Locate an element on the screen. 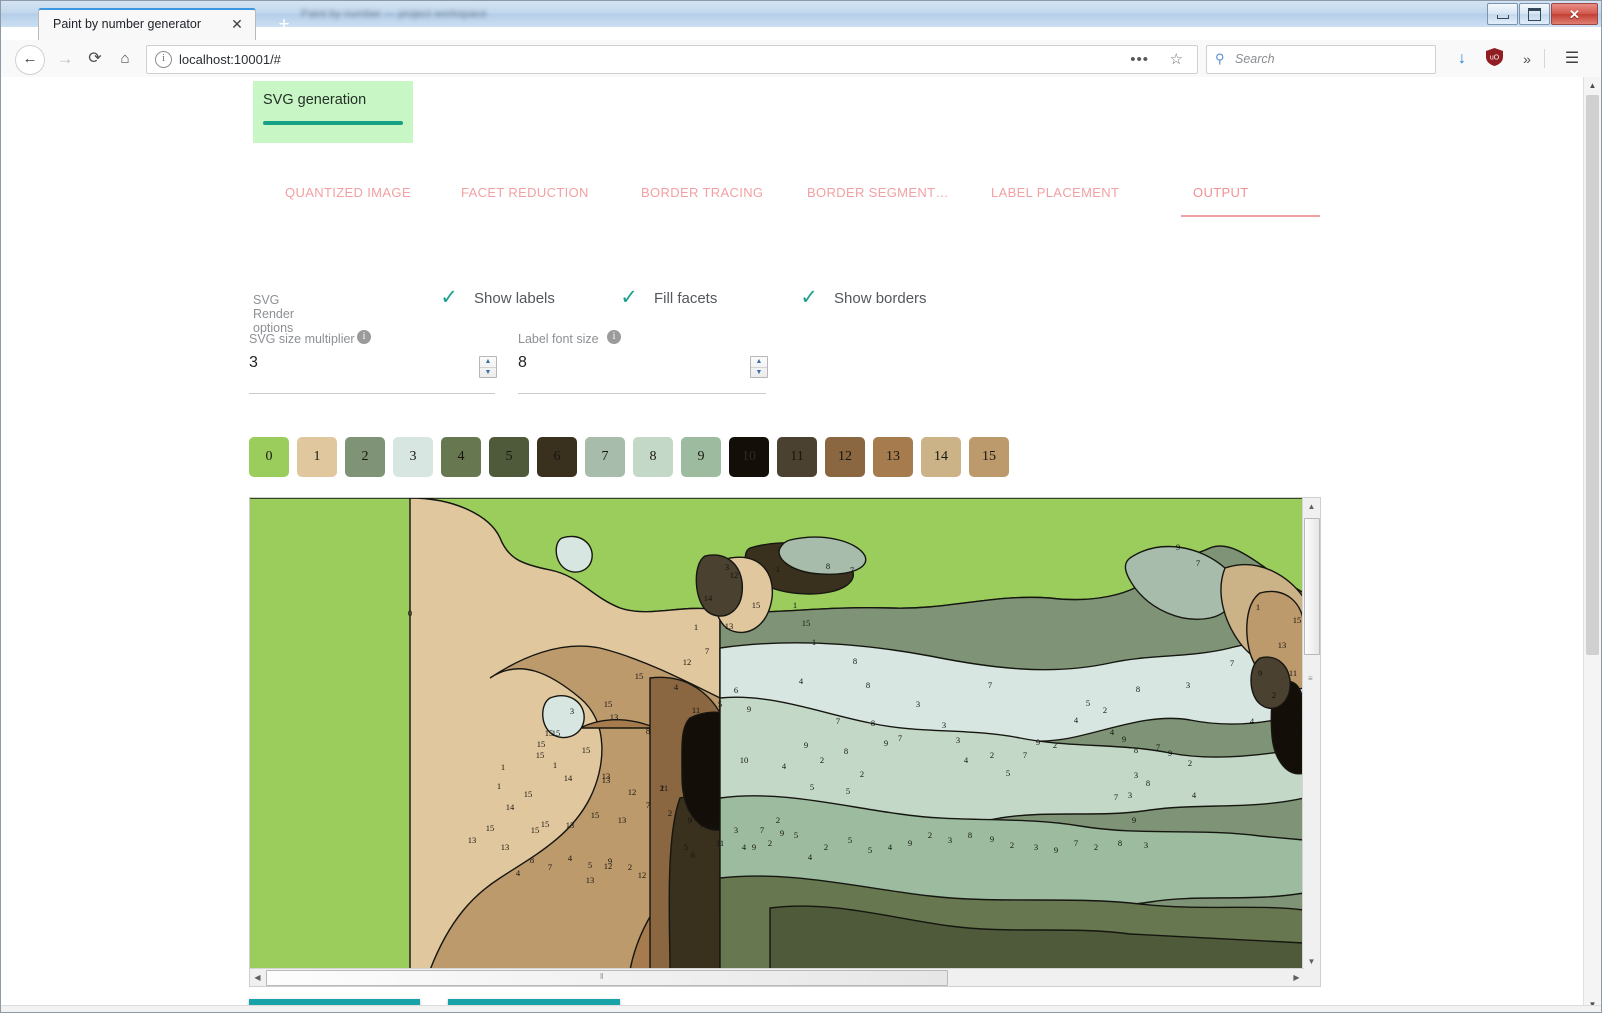 The width and height of the screenshot is (1602, 1013). horizontal-scroll-thumb is located at coordinates (607, 978).